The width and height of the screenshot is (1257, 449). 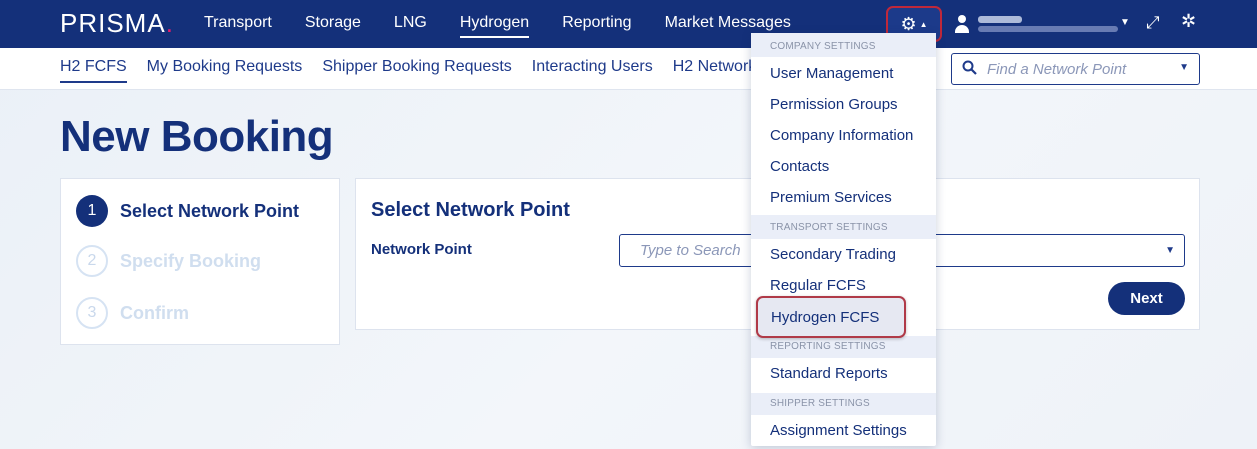 I want to click on step-label: Specify Booking, so click(x=191, y=260).